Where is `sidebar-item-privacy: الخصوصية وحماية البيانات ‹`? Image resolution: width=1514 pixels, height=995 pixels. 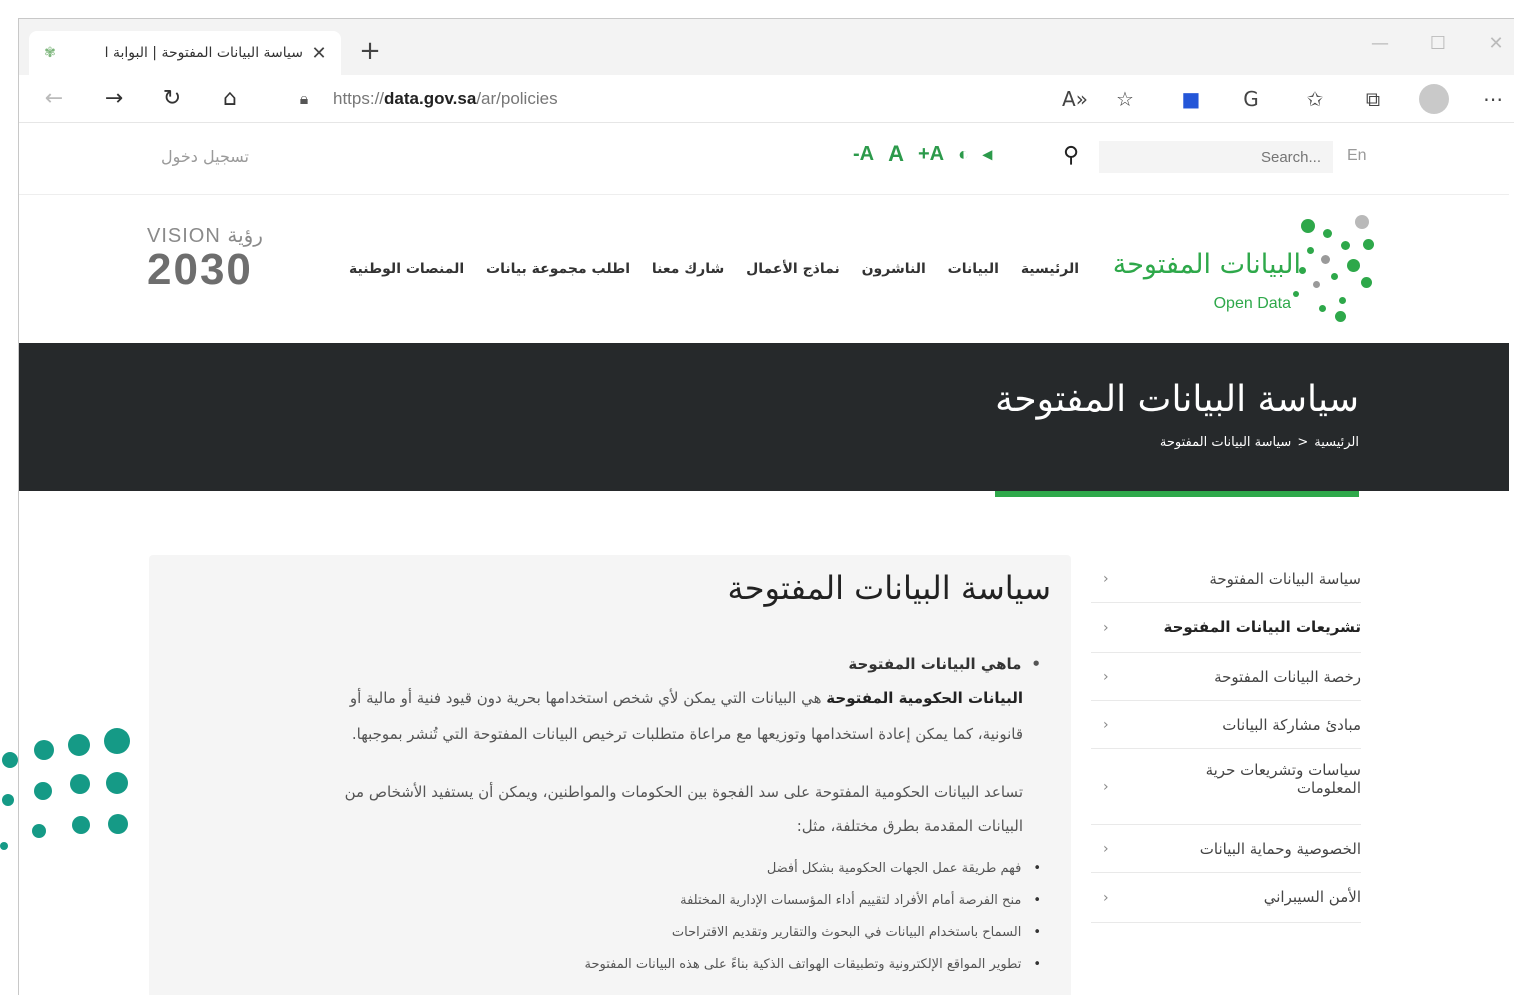 sidebar-item-privacy: الخصوصية وحماية البيانات ‹ is located at coordinates (1226, 849).